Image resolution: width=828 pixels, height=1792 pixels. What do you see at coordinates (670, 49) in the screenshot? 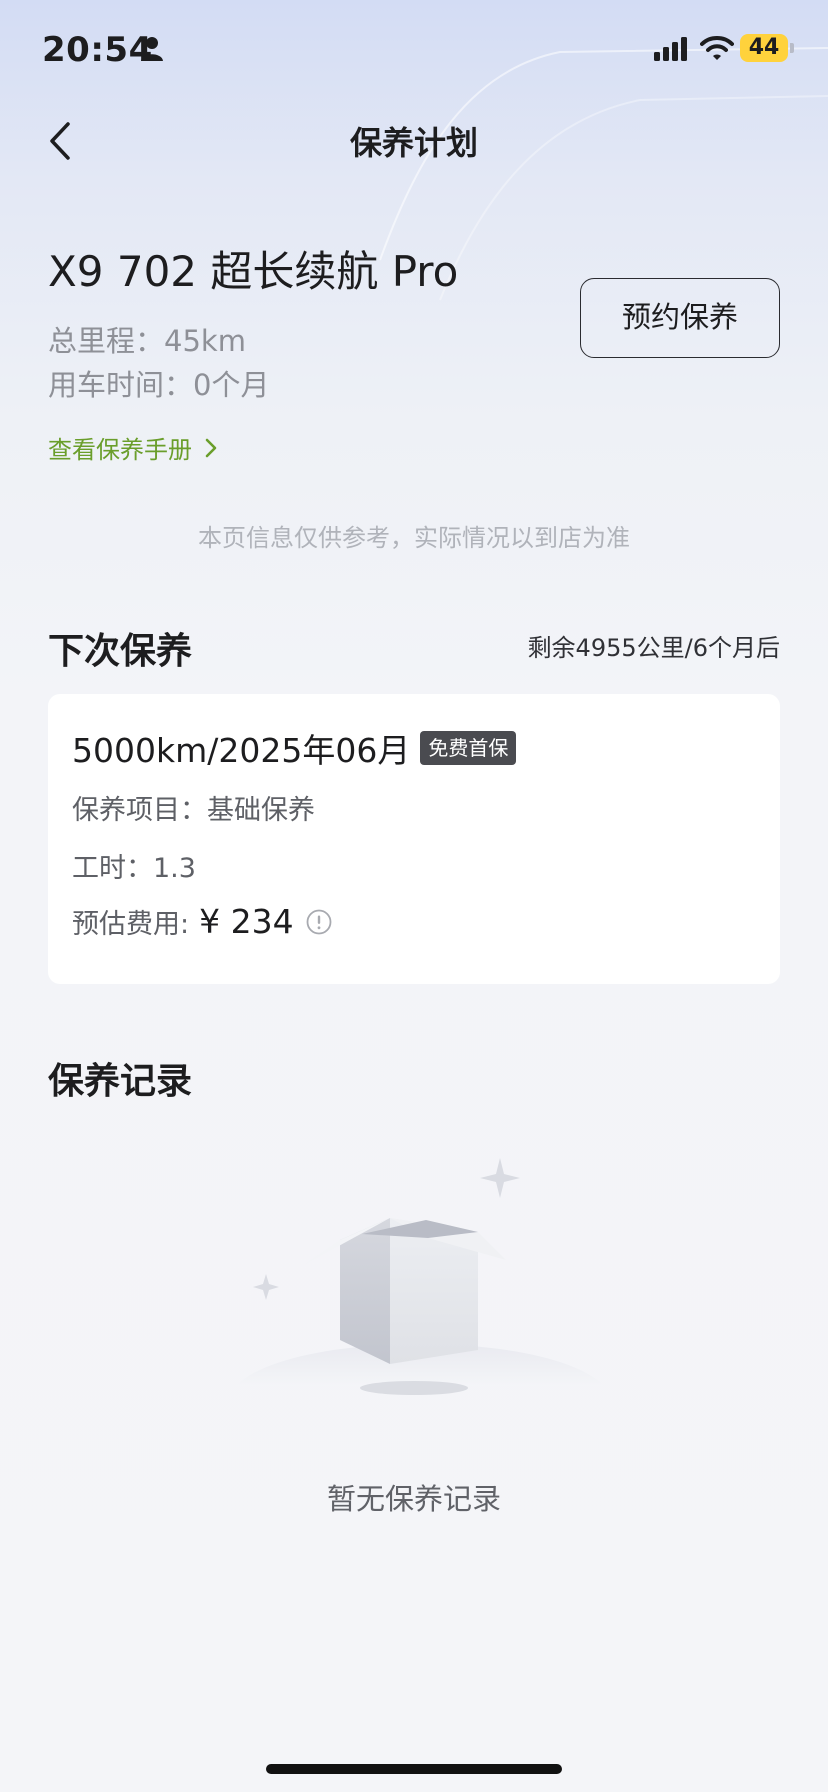
I see `signal-icon` at bounding box center [670, 49].